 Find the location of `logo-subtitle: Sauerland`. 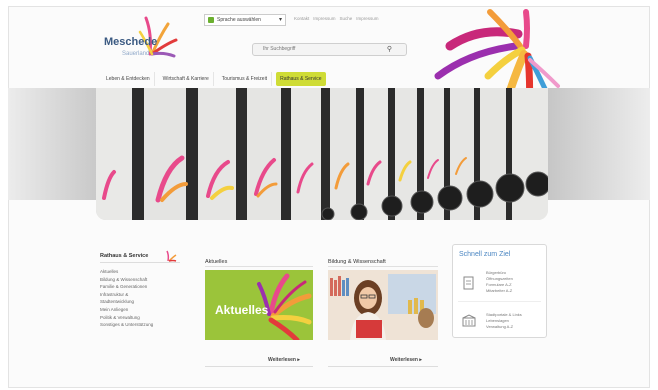

logo-subtitle: Sauerland is located at coordinates (136, 54).